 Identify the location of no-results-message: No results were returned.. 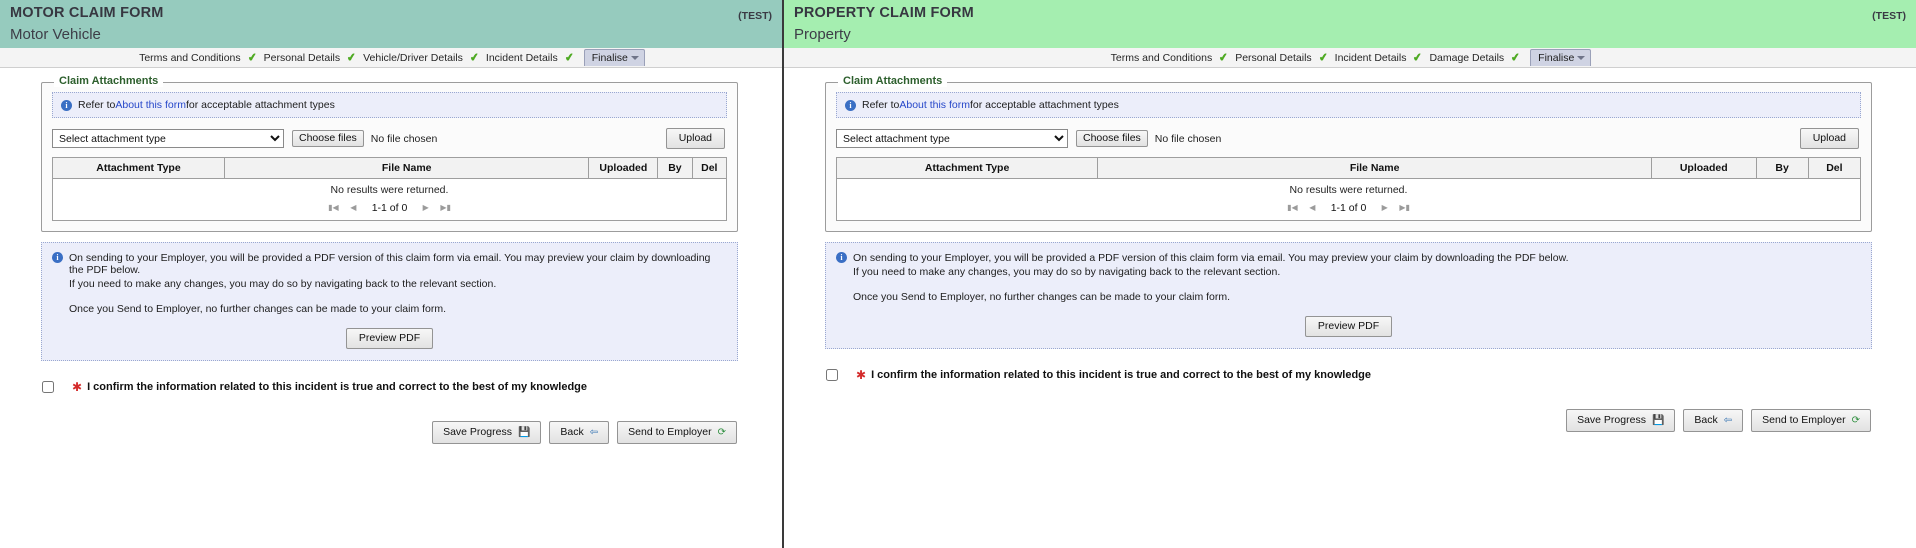
(1348, 188).